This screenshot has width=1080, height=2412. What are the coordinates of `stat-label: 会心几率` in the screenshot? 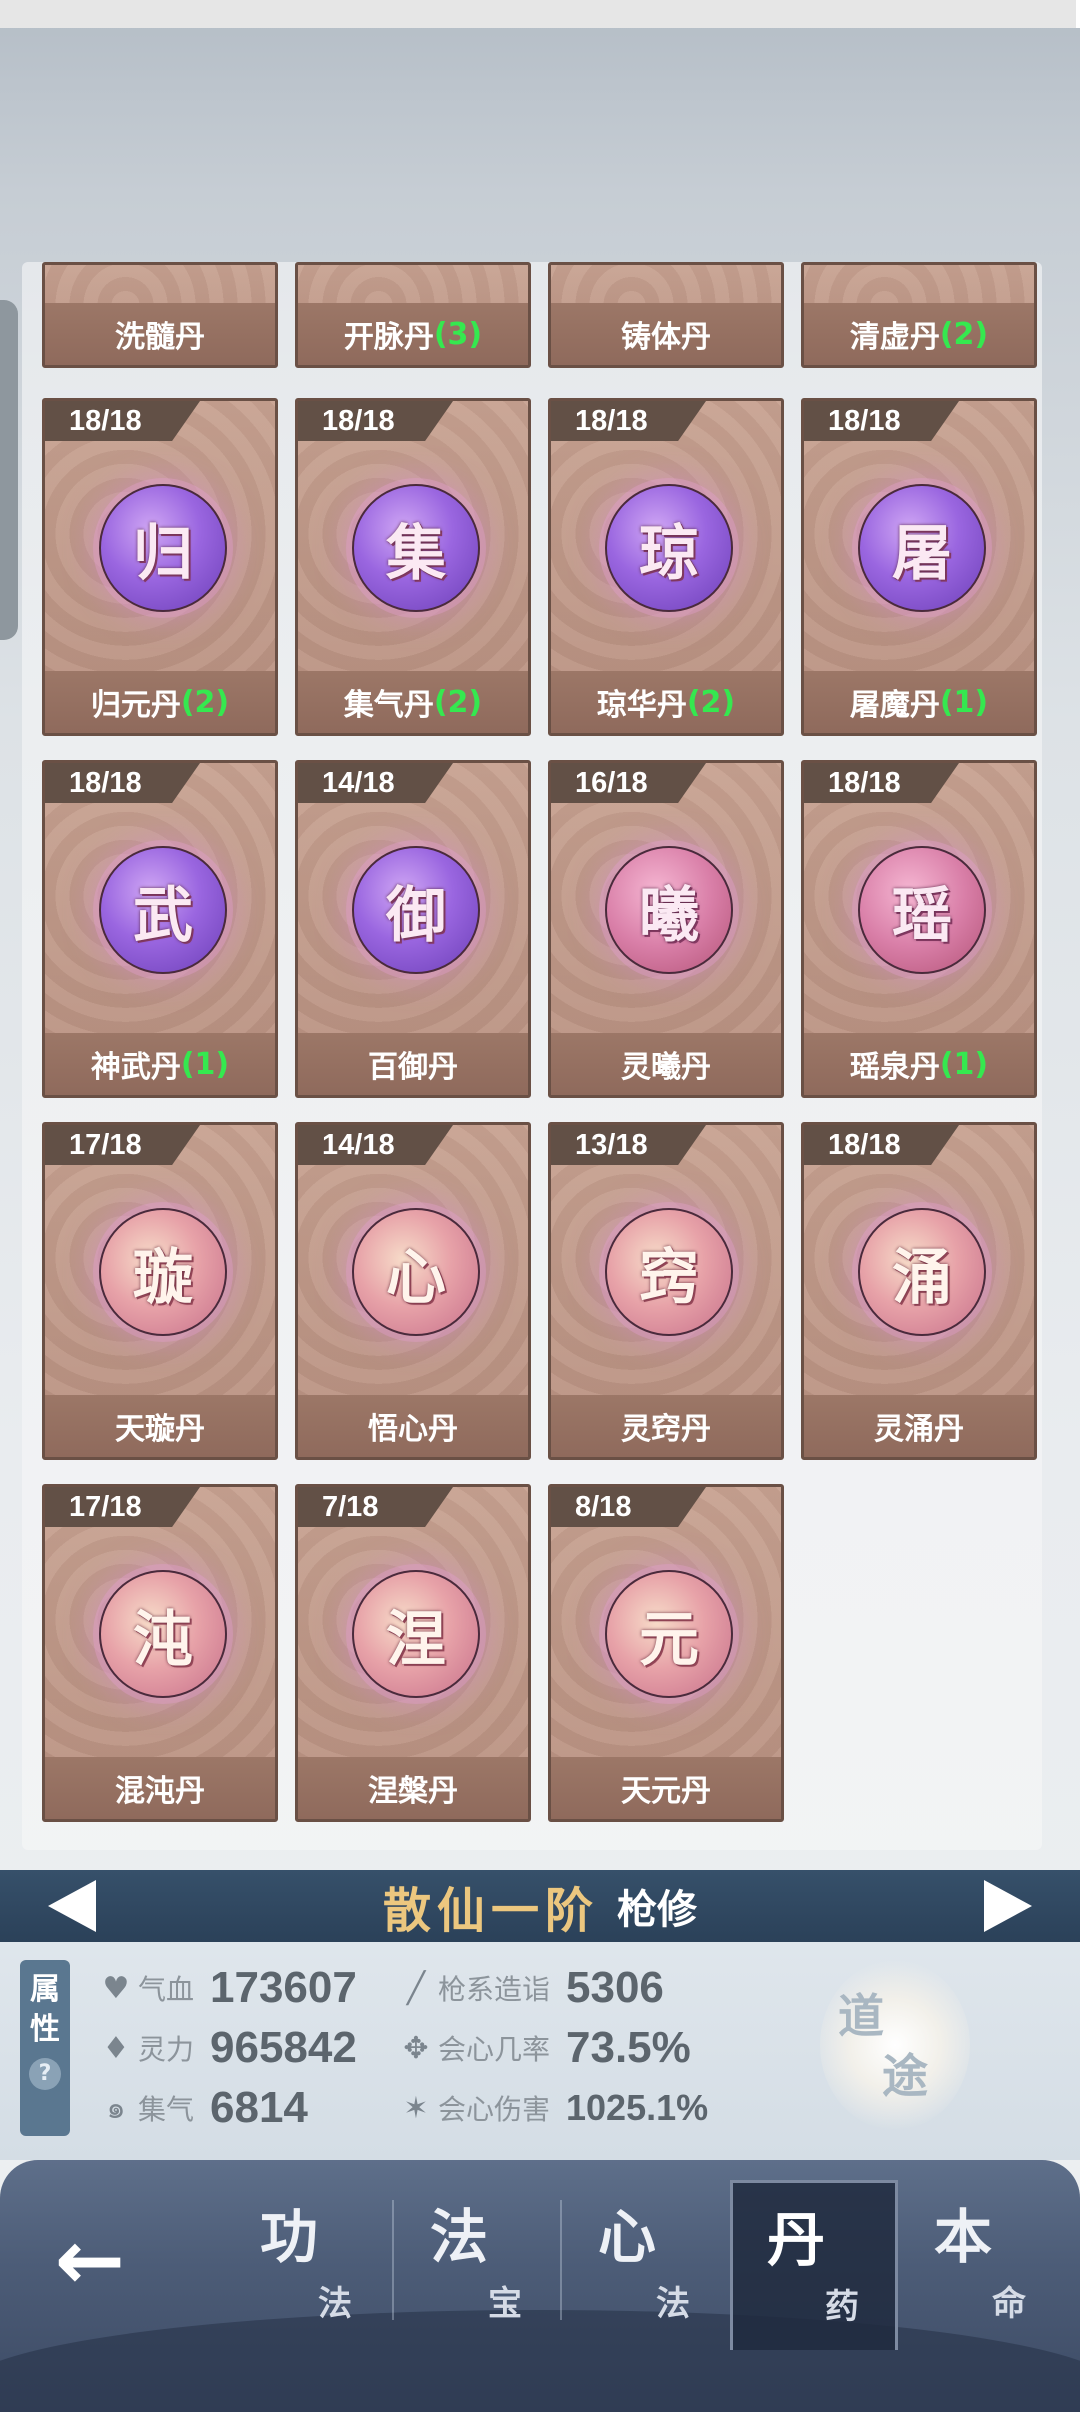 It's located at (494, 2049).